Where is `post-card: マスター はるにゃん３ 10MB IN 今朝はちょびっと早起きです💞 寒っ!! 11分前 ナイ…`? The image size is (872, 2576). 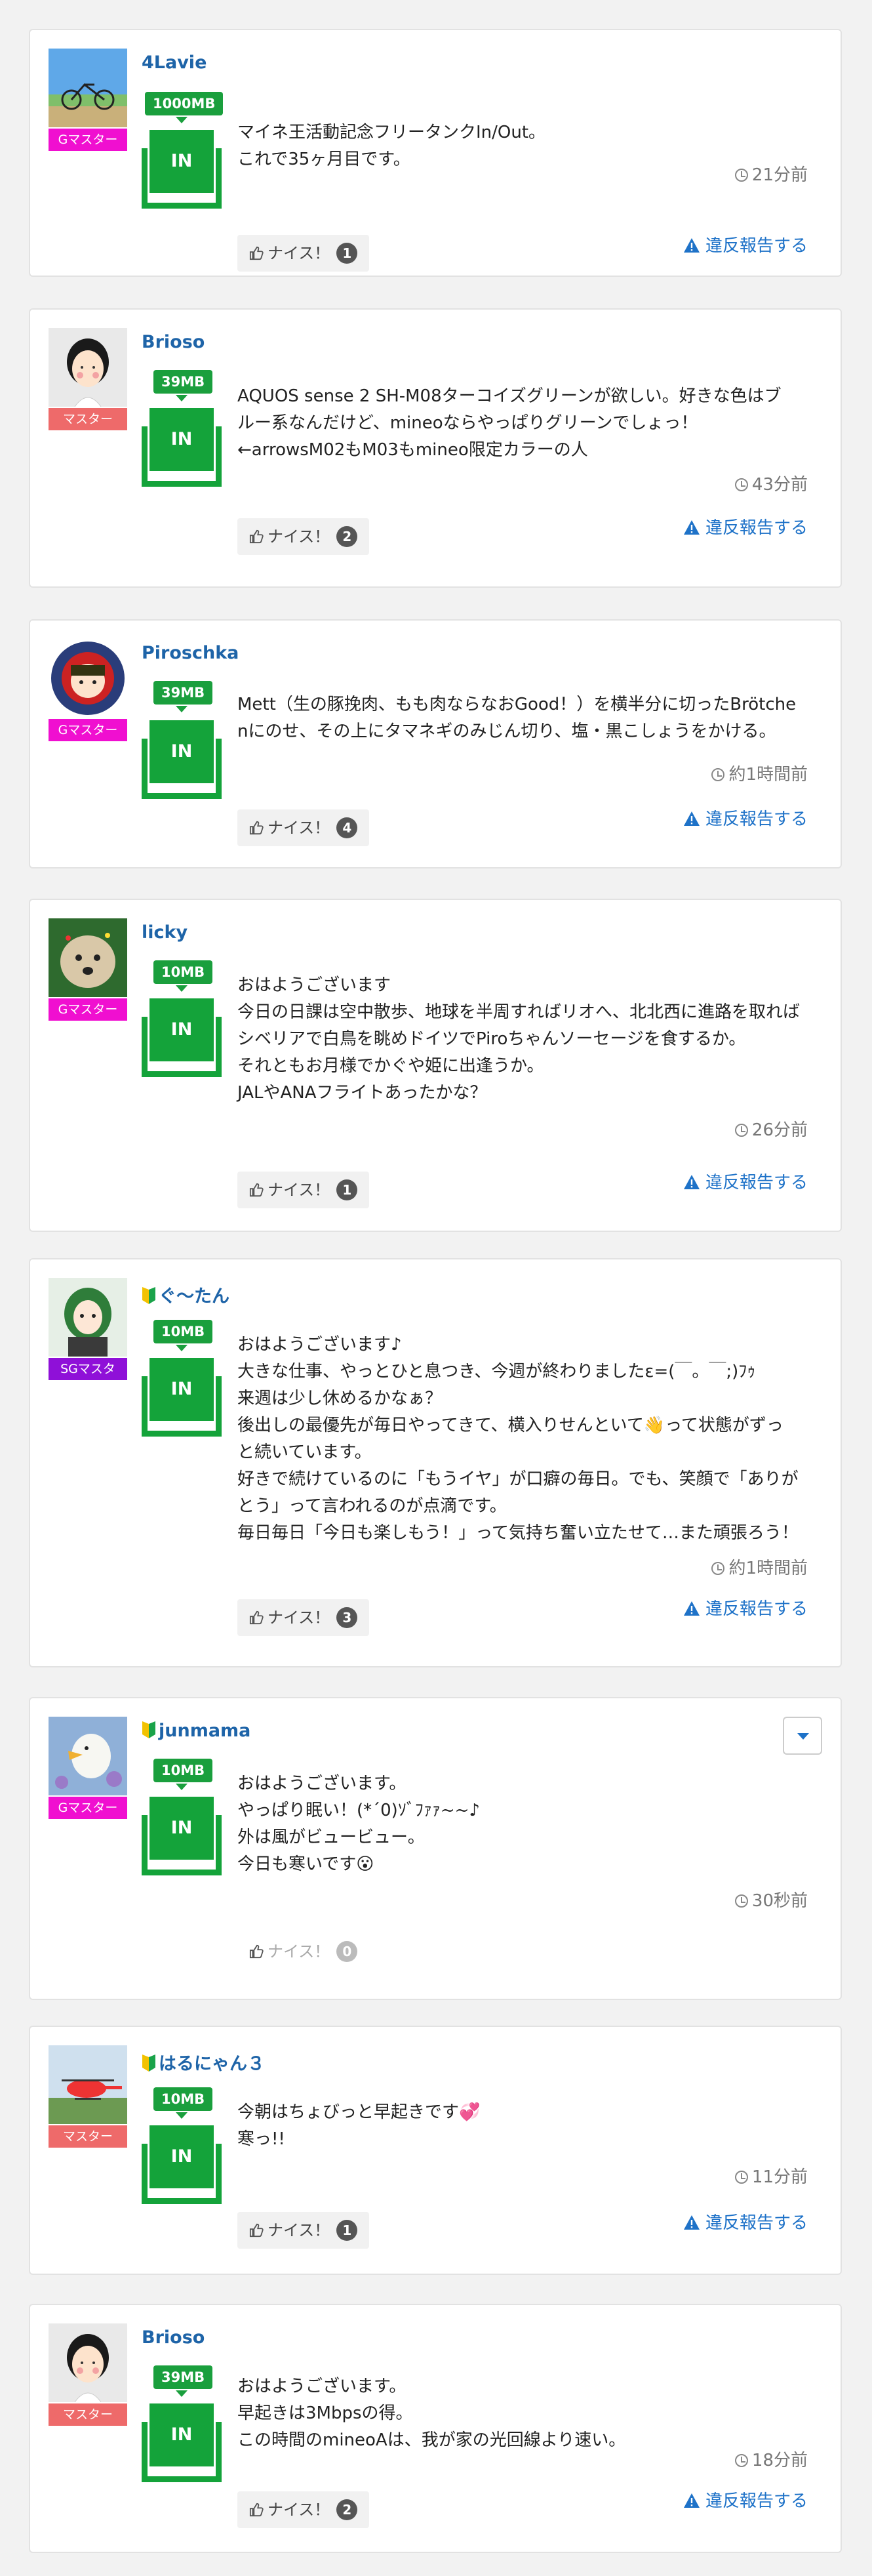
post-card: マスター はるにゃん３ 10MB IN 今朝はちょびっと早起きです💞 寒っ!! 11分前 ナイ… is located at coordinates (435, 2150).